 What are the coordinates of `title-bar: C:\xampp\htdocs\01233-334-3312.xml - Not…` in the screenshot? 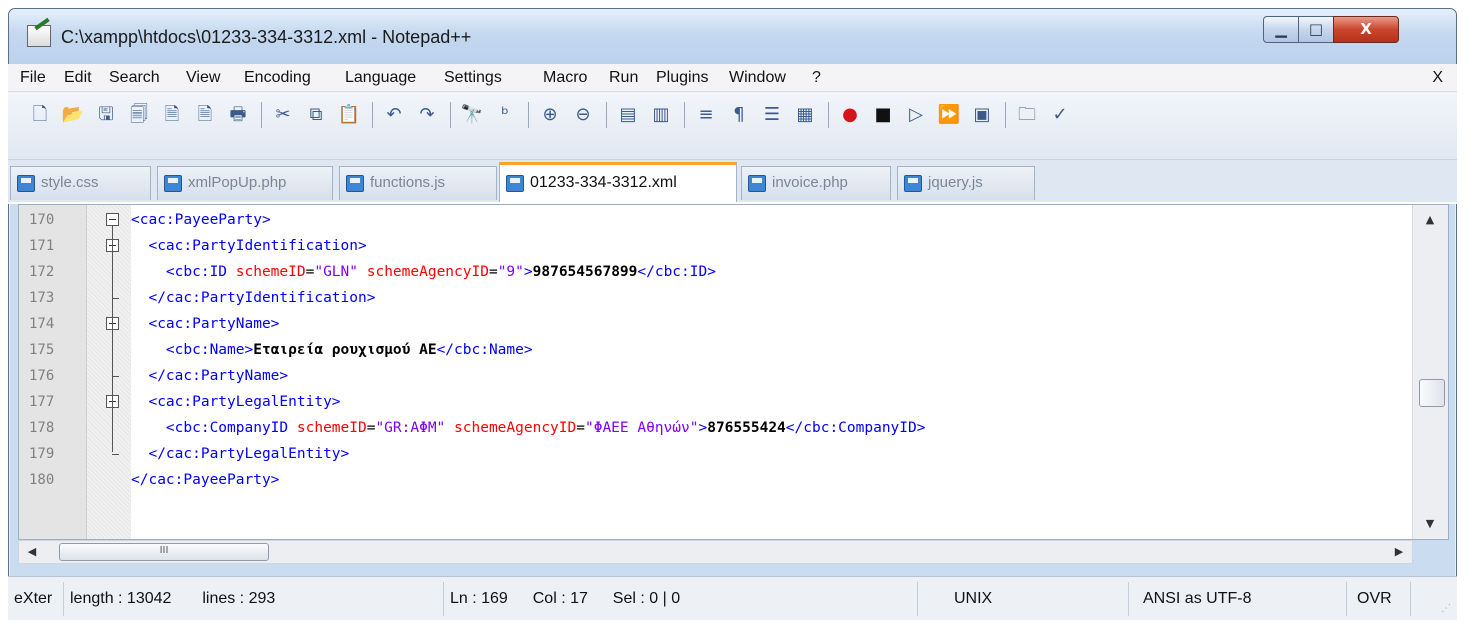 It's located at (732, 36).